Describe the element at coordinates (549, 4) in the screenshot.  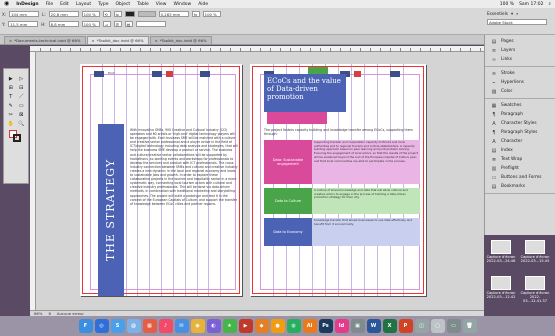
I see `spotlight-icon: ⌕` at that location.